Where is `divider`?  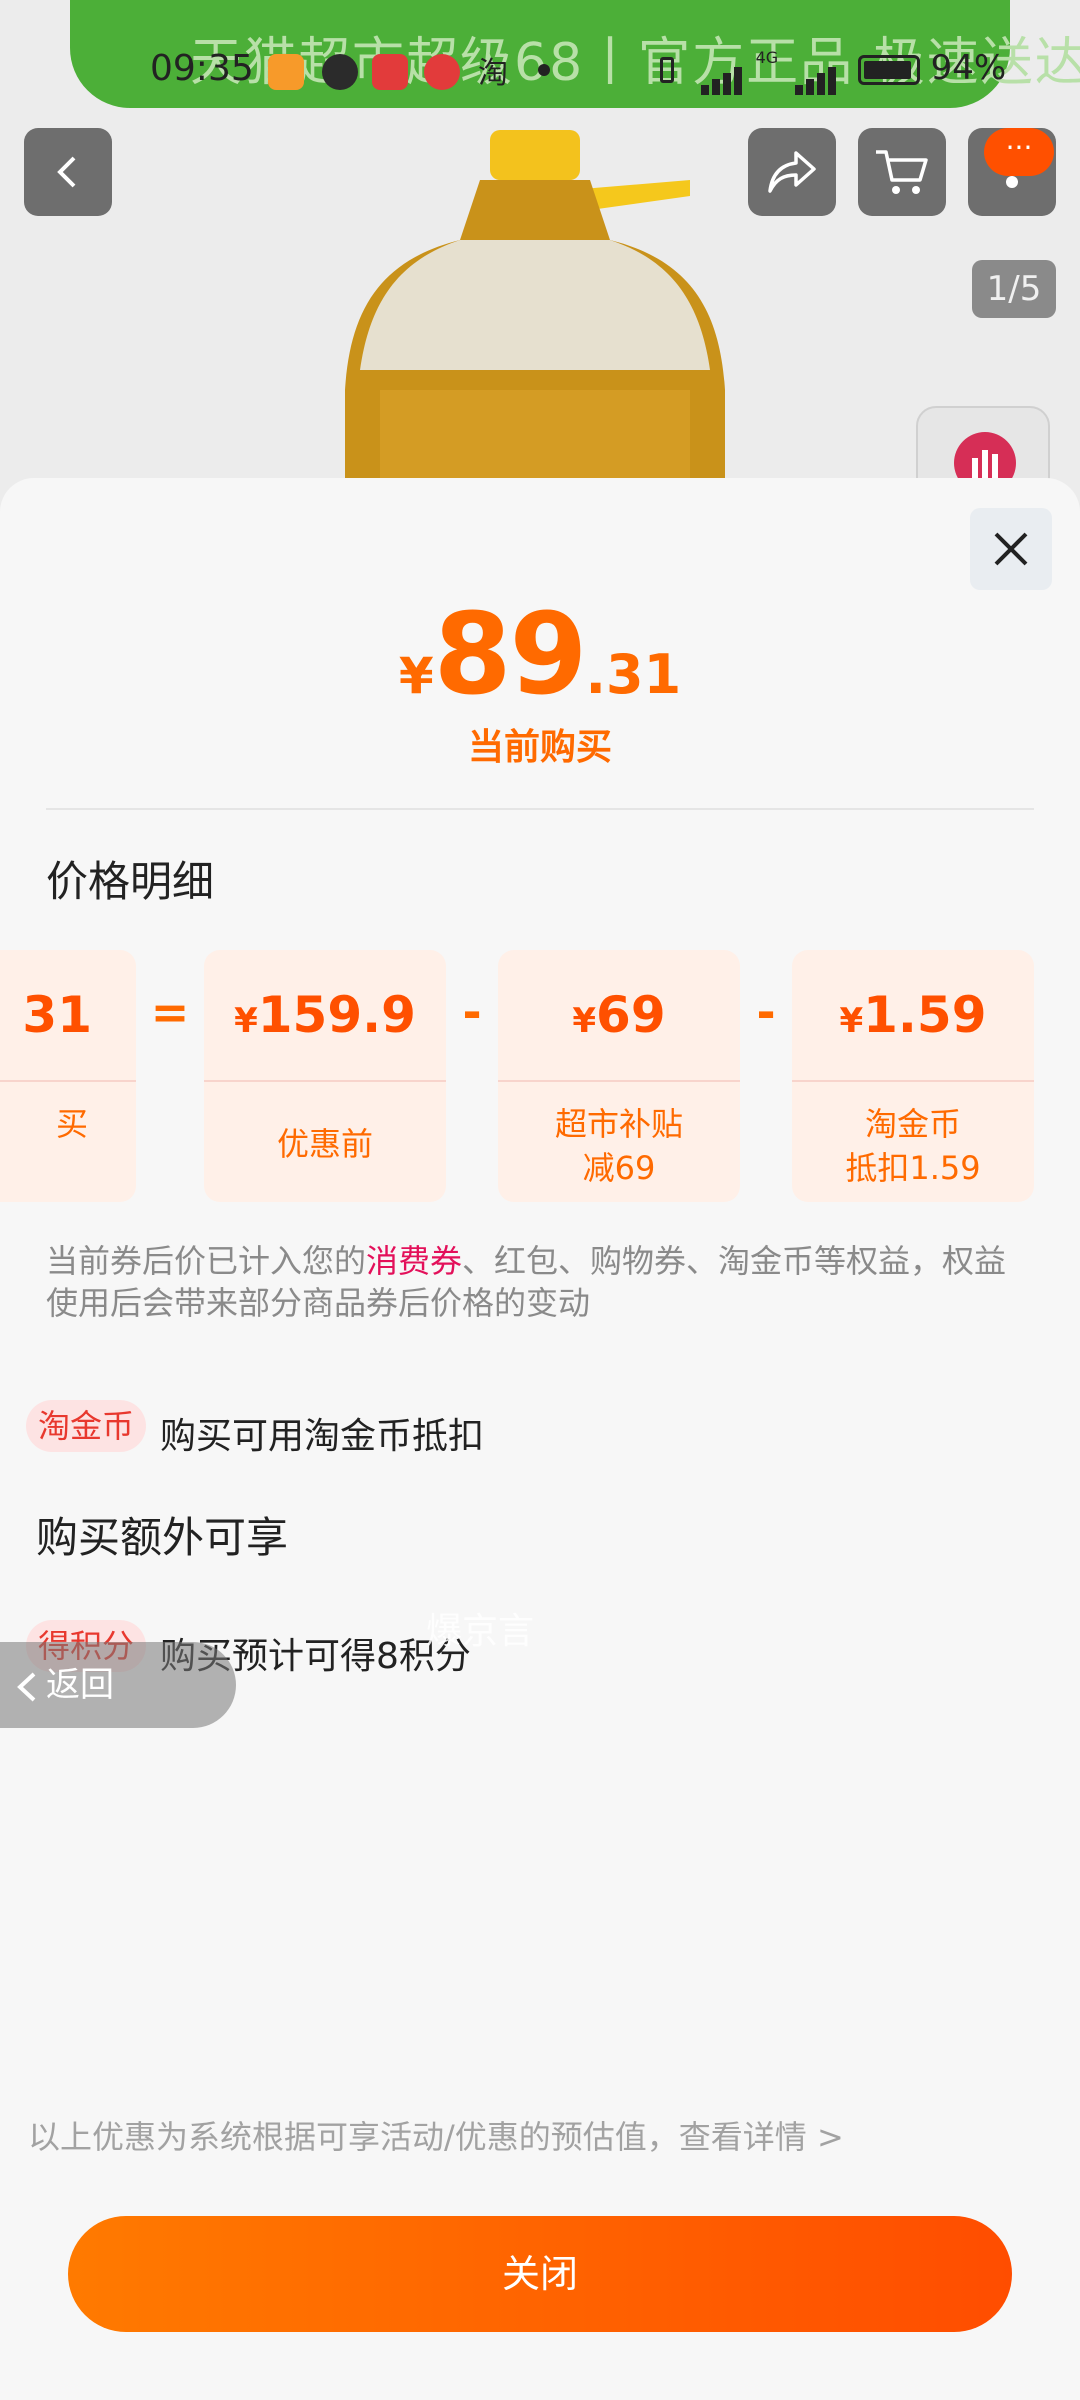
divider is located at coordinates (540, 809).